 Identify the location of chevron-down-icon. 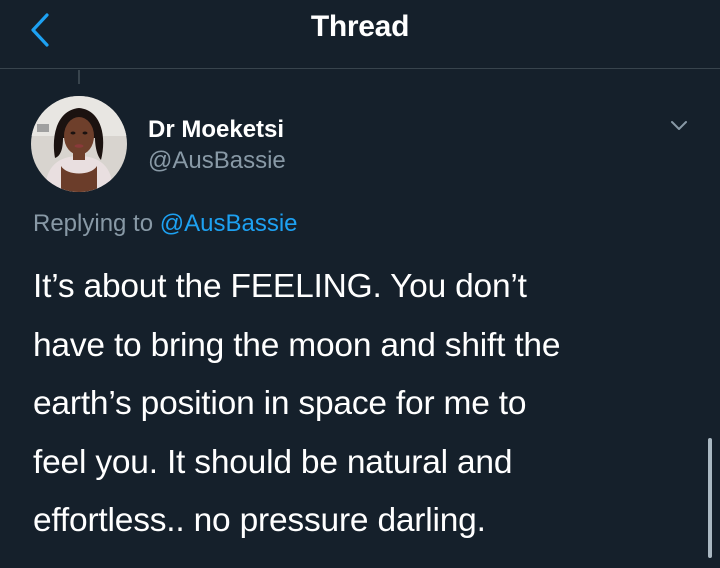
(679, 125).